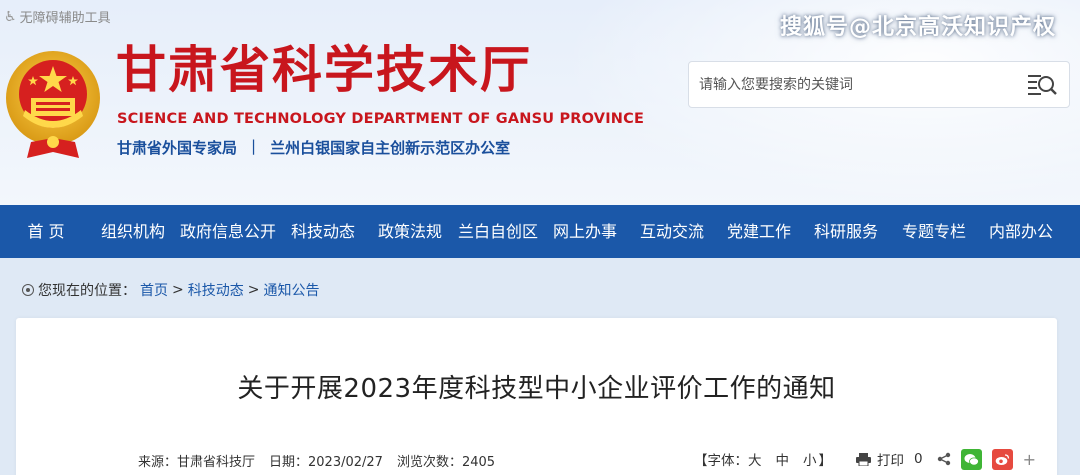 This screenshot has width=1080, height=475. I want to click on accessibility-tools-link: ♿ 无障碍辅助工具, so click(57, 17).